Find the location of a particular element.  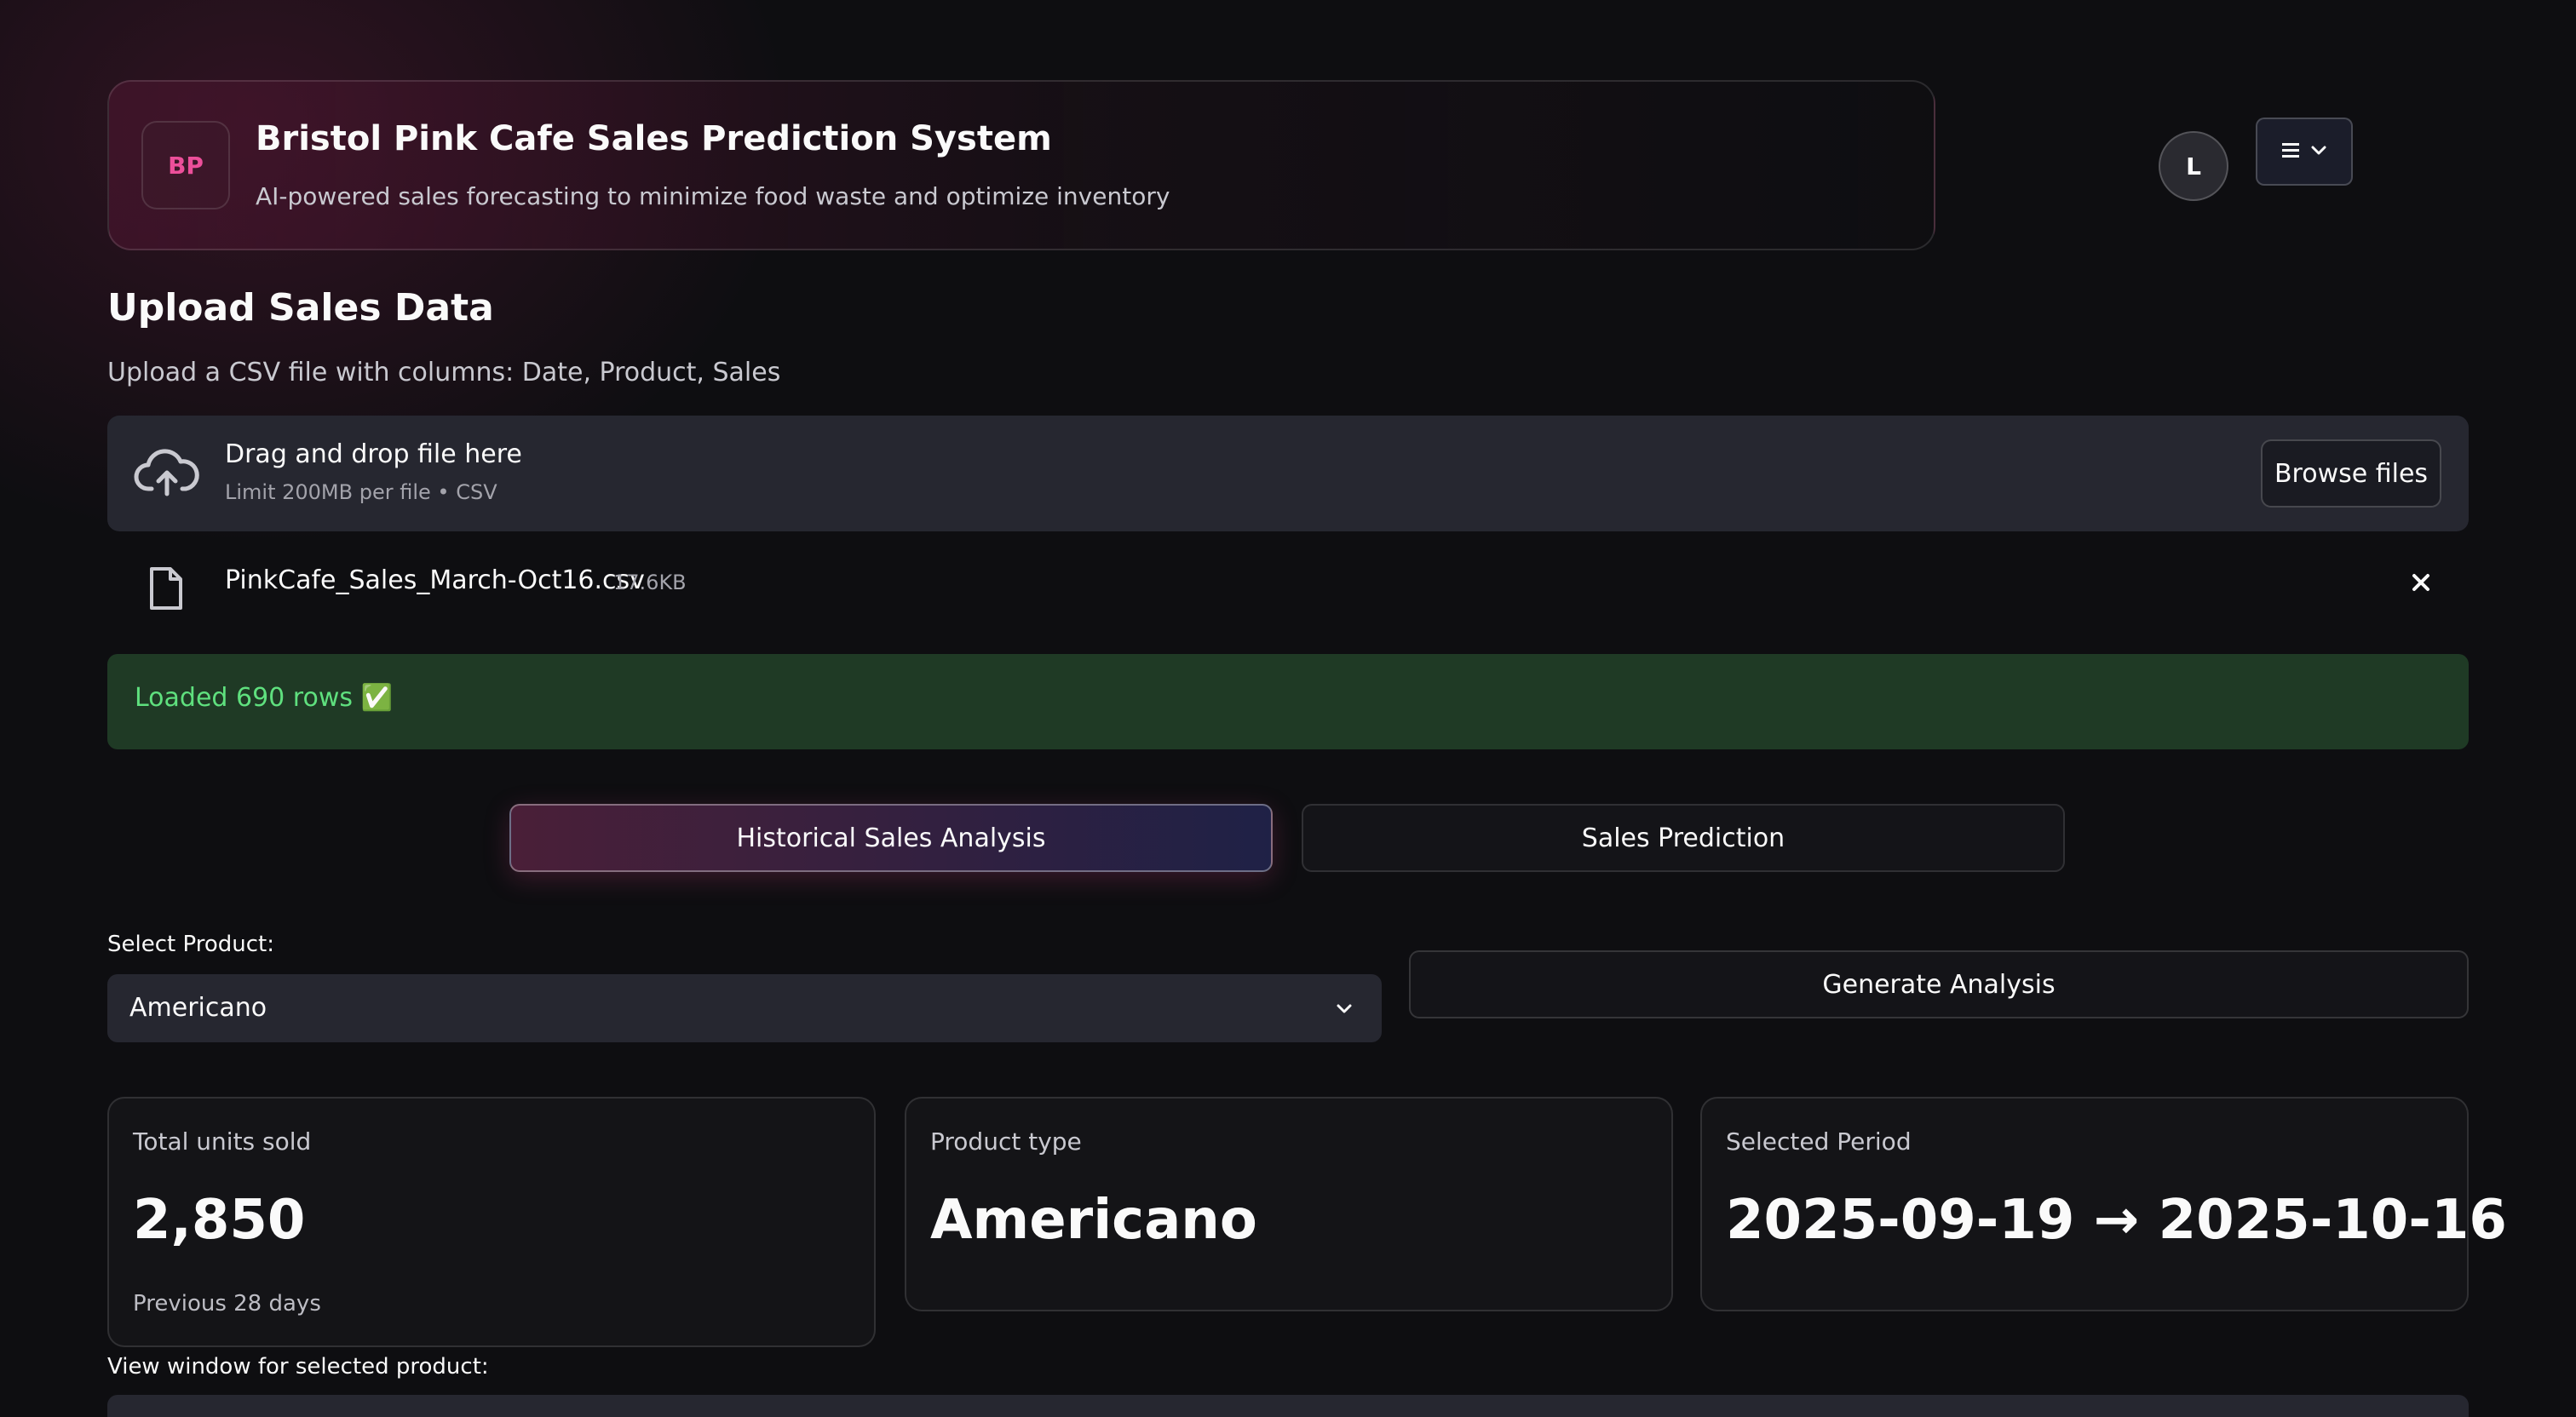

metric-label: Total units sold is located at coordinates (223, 1141).